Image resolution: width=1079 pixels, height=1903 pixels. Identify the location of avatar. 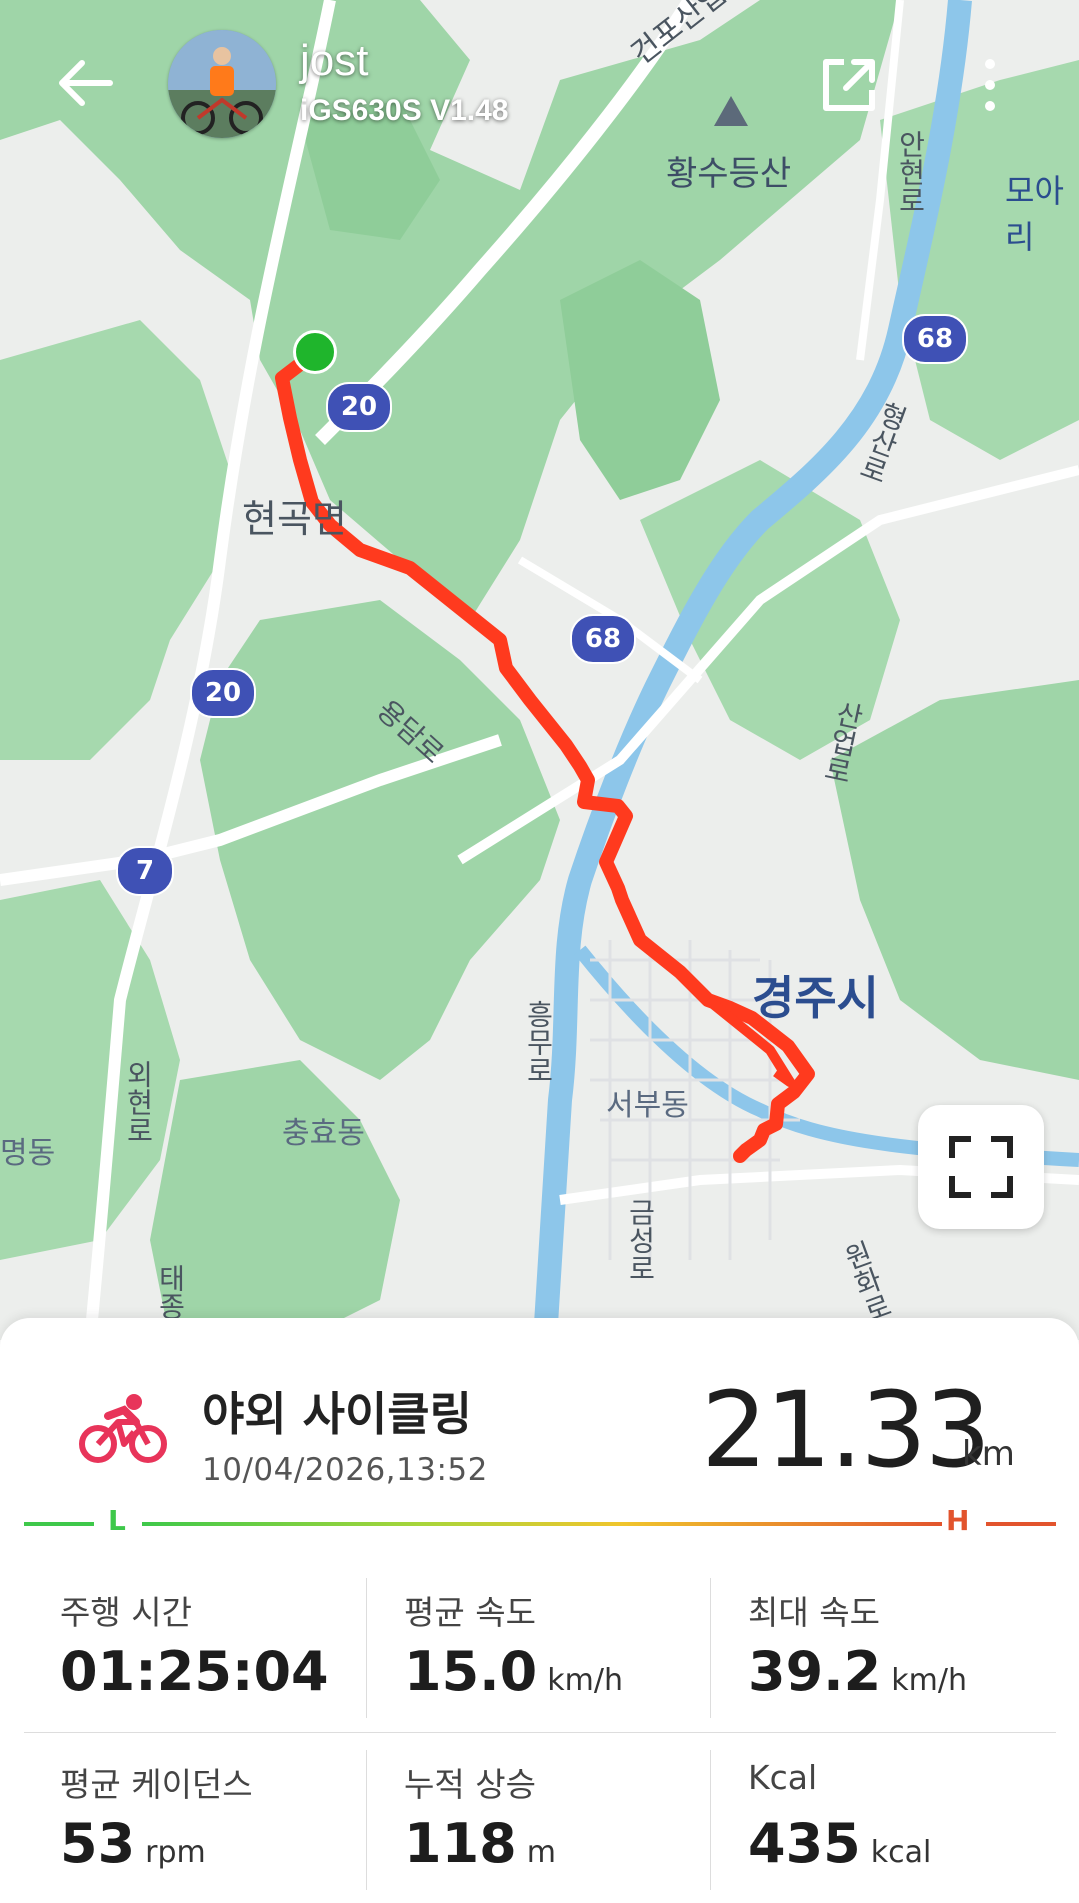
(222, 84).